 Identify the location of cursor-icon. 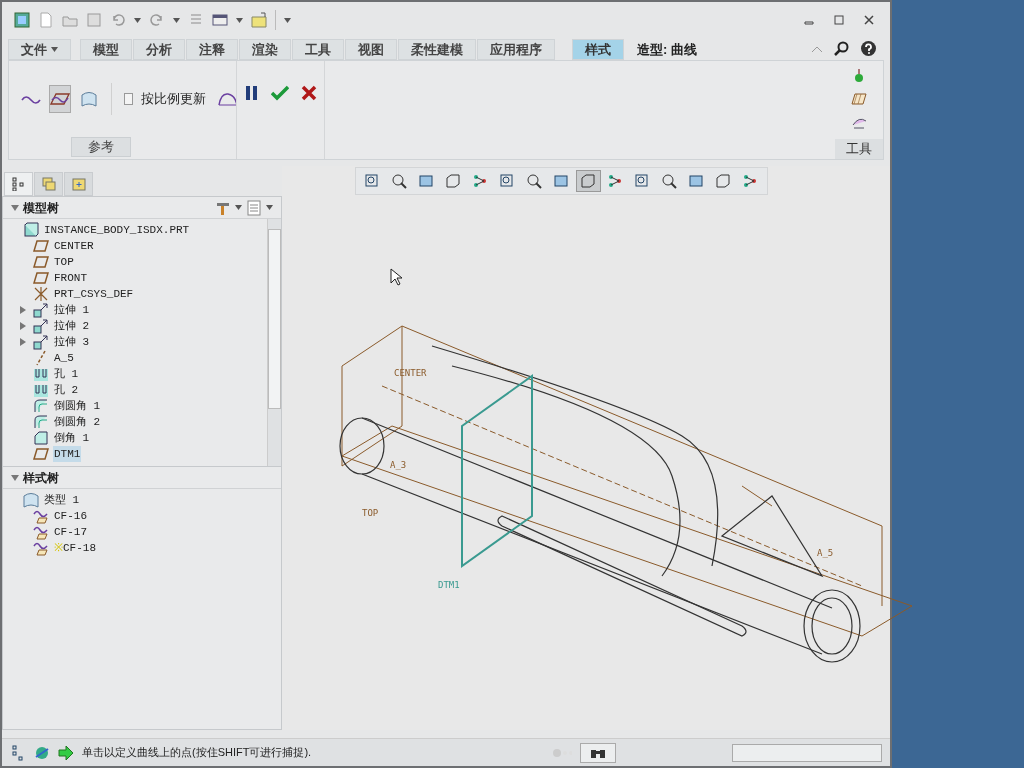
(396, 277).